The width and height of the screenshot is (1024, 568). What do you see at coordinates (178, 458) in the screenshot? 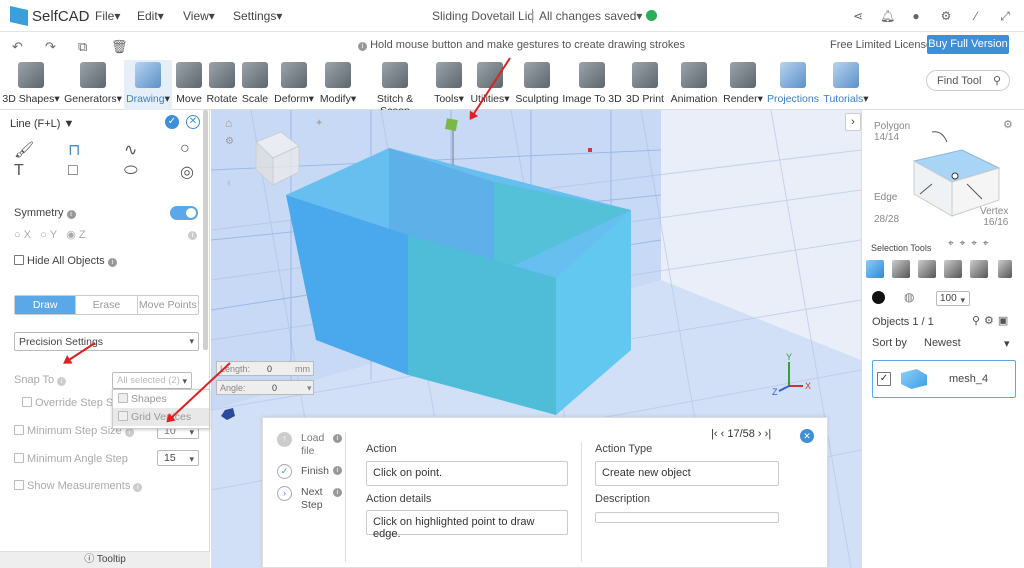
I see `min-angle-input: 15` at bounding box center [178, 458].